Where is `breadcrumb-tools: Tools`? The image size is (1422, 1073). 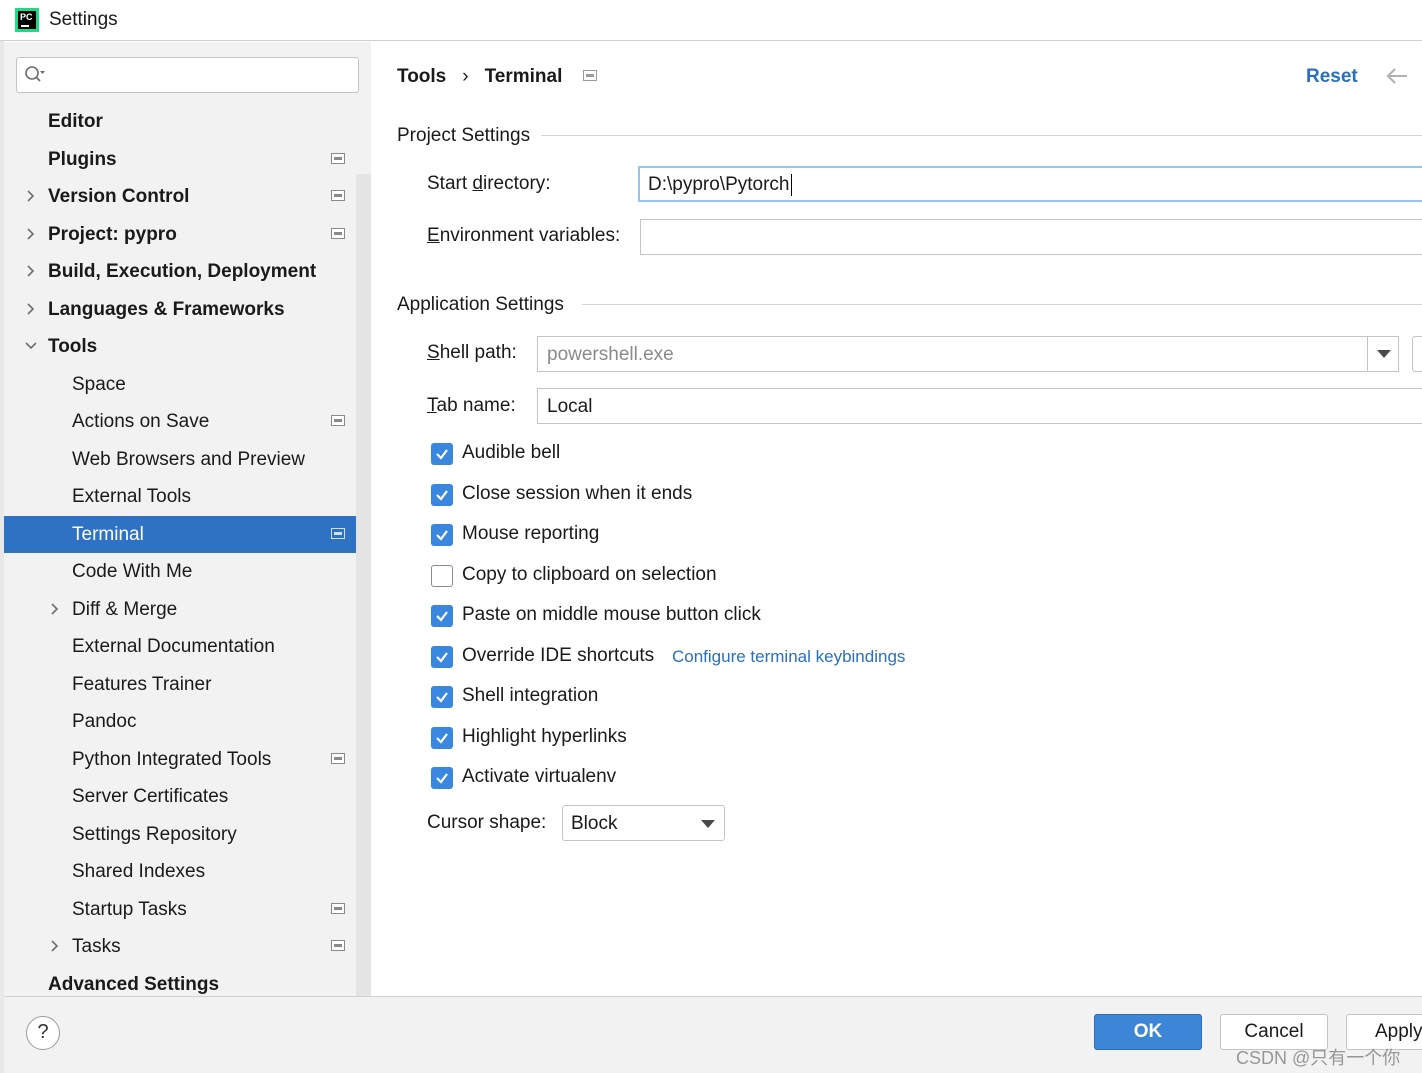
breadcrumb-tools: Tools is located at coordinates (421, 76).